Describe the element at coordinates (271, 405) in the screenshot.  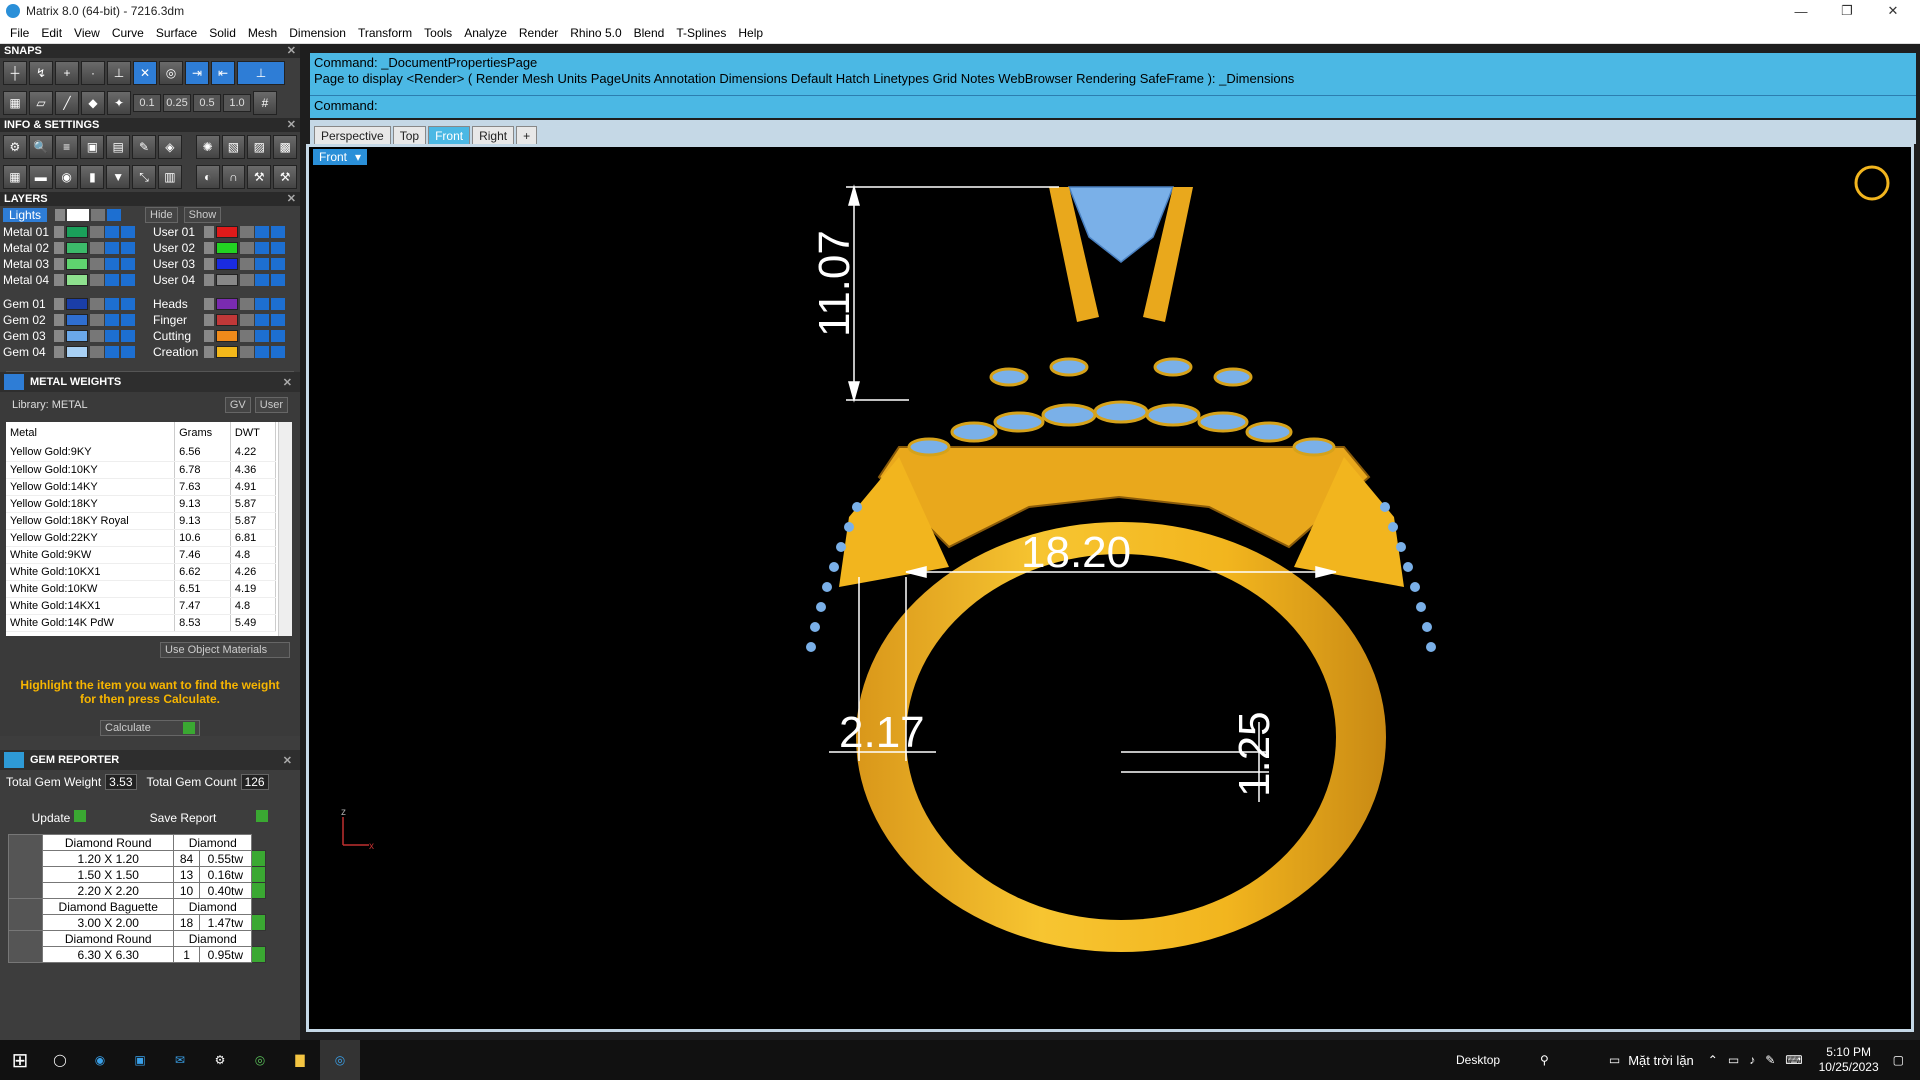
I see `user-toggle: User` at that location.